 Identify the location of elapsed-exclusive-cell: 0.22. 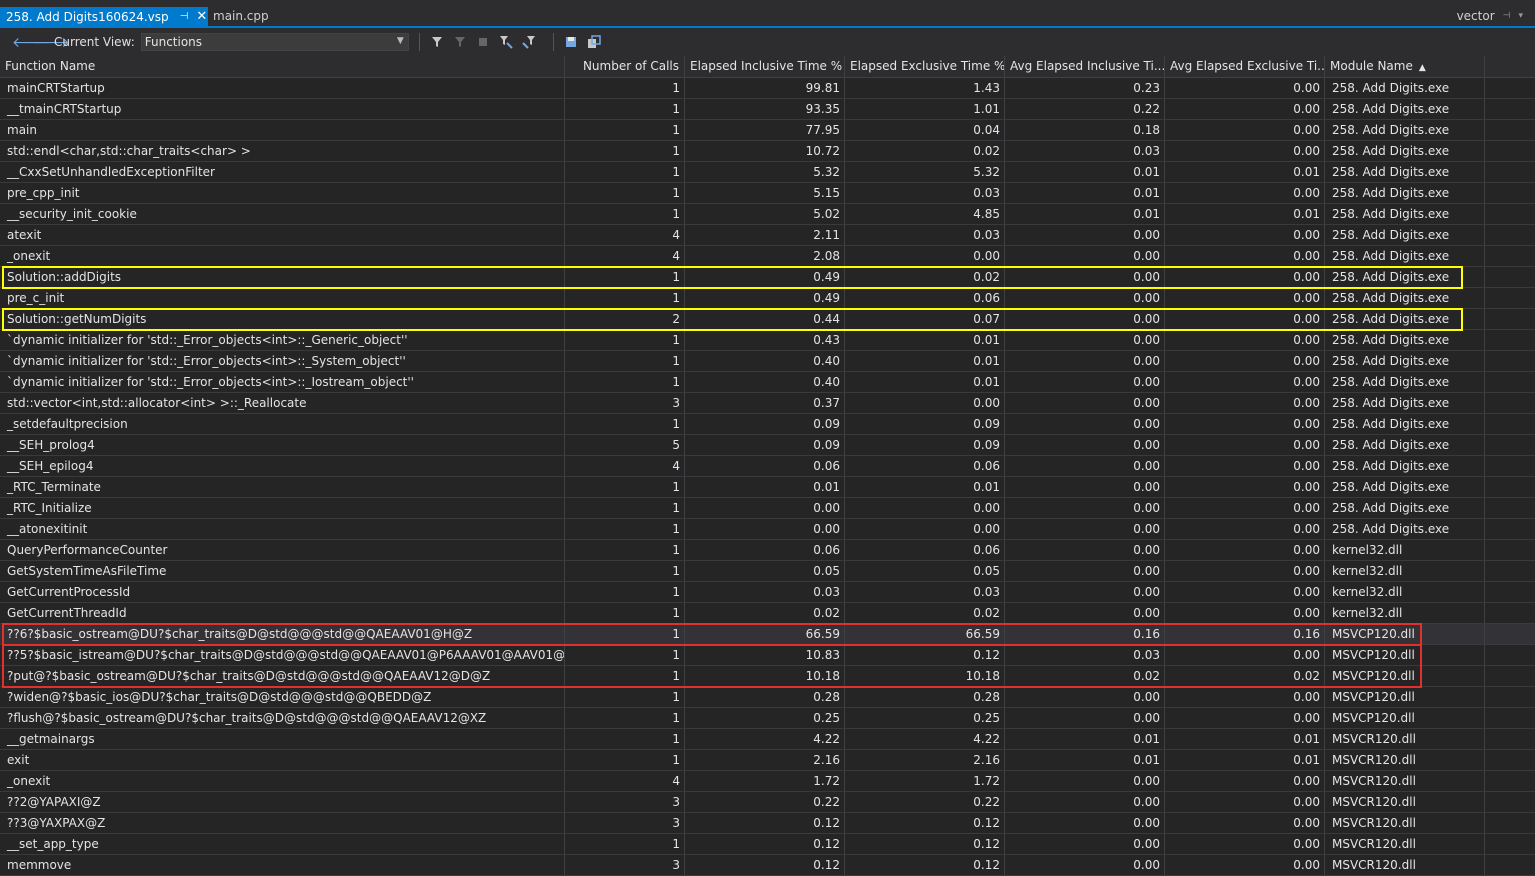
(925, 802).